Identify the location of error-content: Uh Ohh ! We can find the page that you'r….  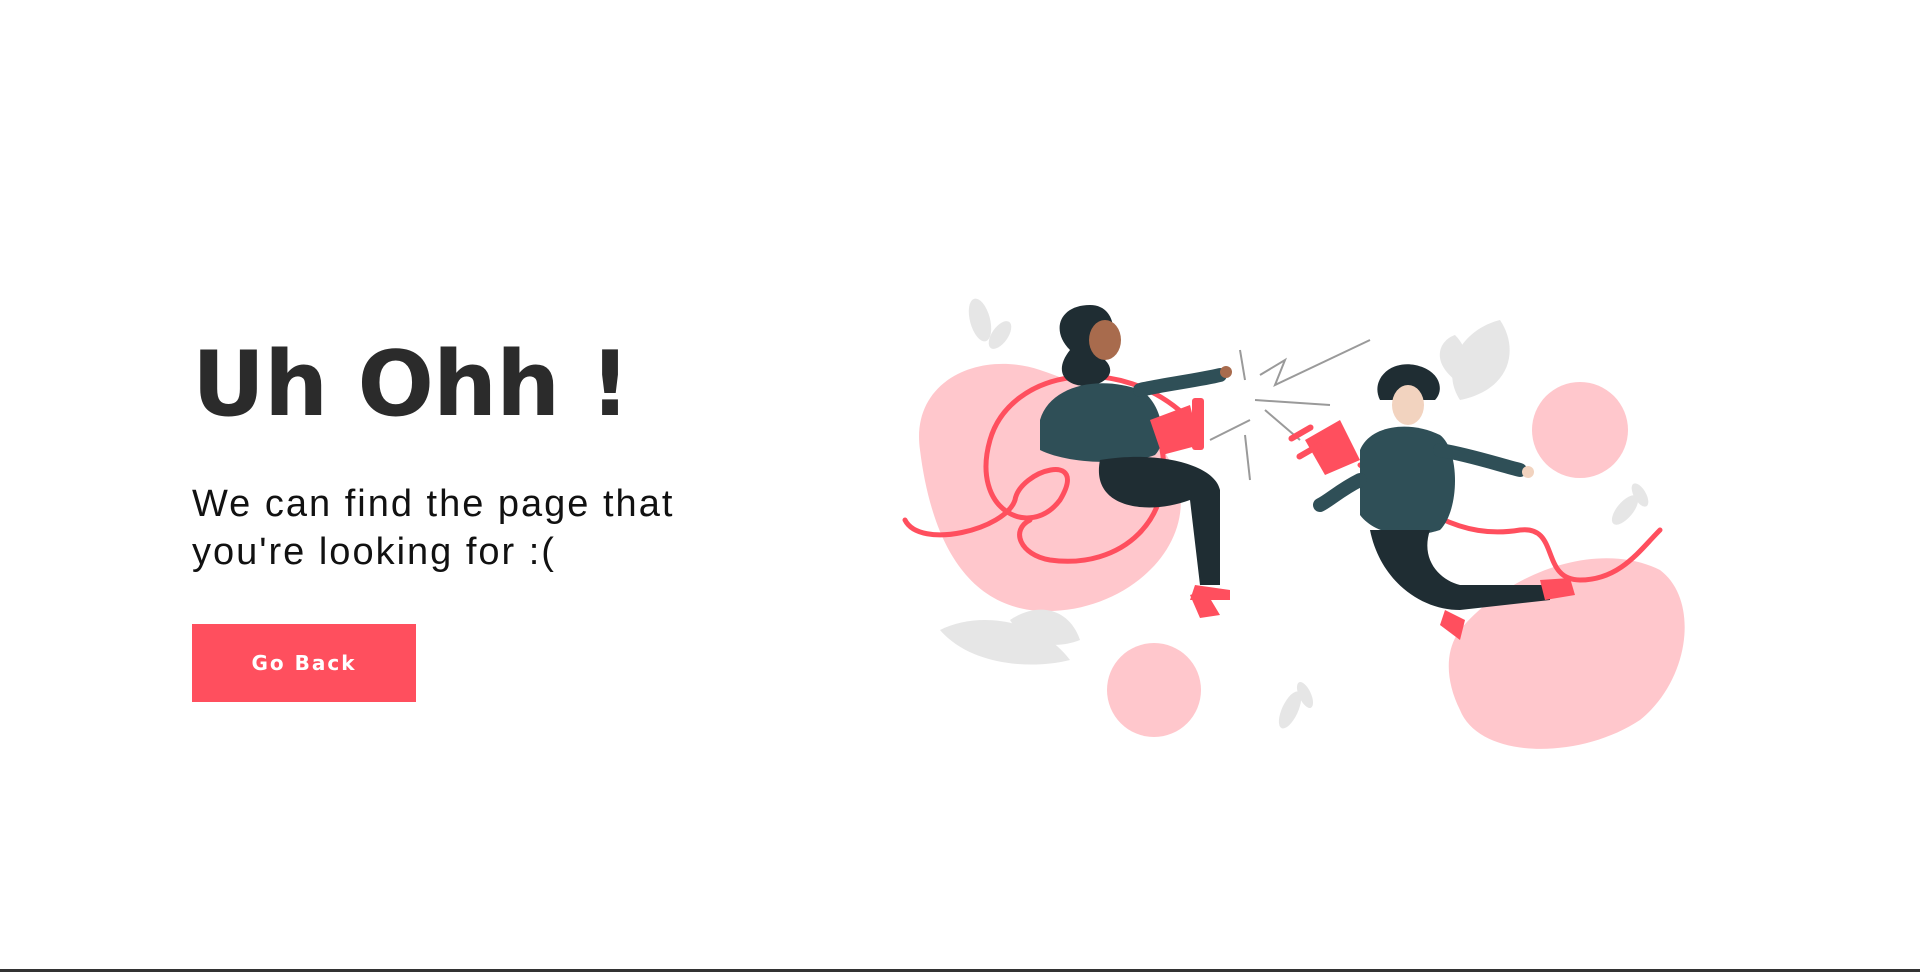
(492, 516).